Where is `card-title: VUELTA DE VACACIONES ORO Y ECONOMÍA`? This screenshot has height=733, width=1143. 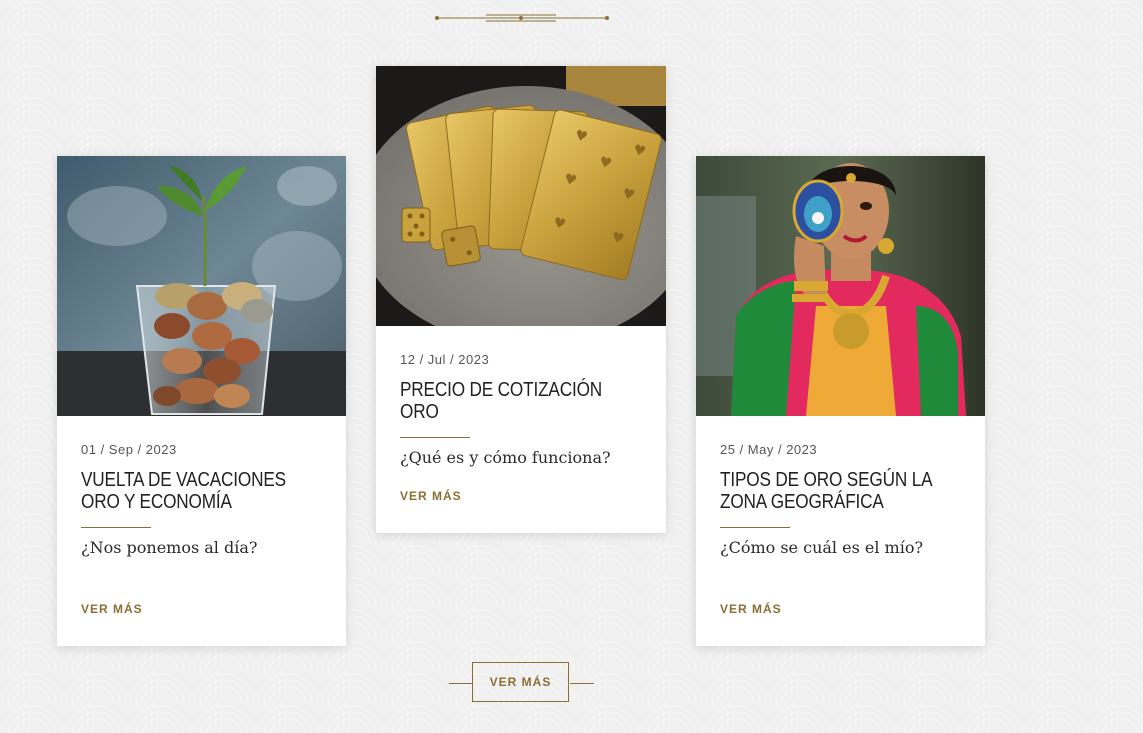 card-title: VUELTA DE VACACIONES ORO Y ECONOMÍA is located at coordinates (201, 491).